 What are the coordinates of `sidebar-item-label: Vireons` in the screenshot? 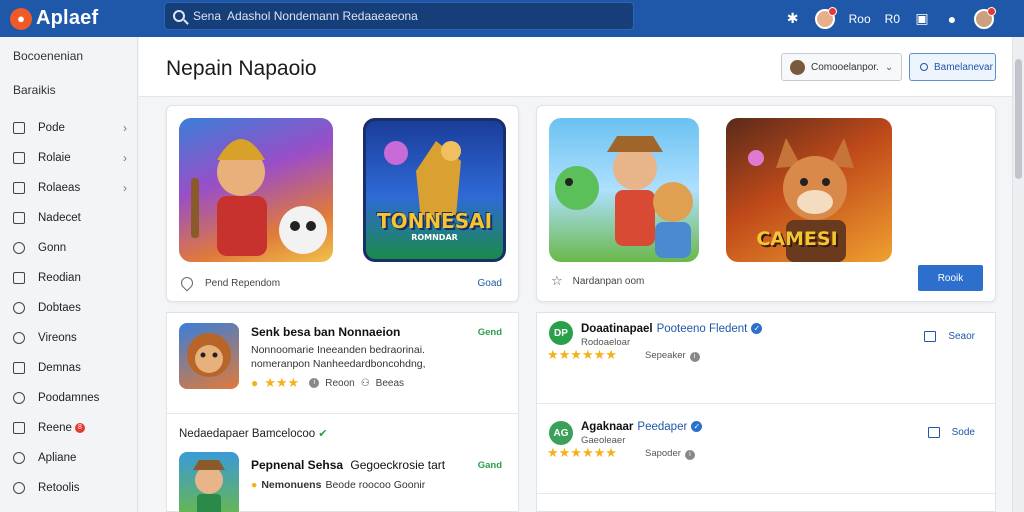 It's located at (57, 338).